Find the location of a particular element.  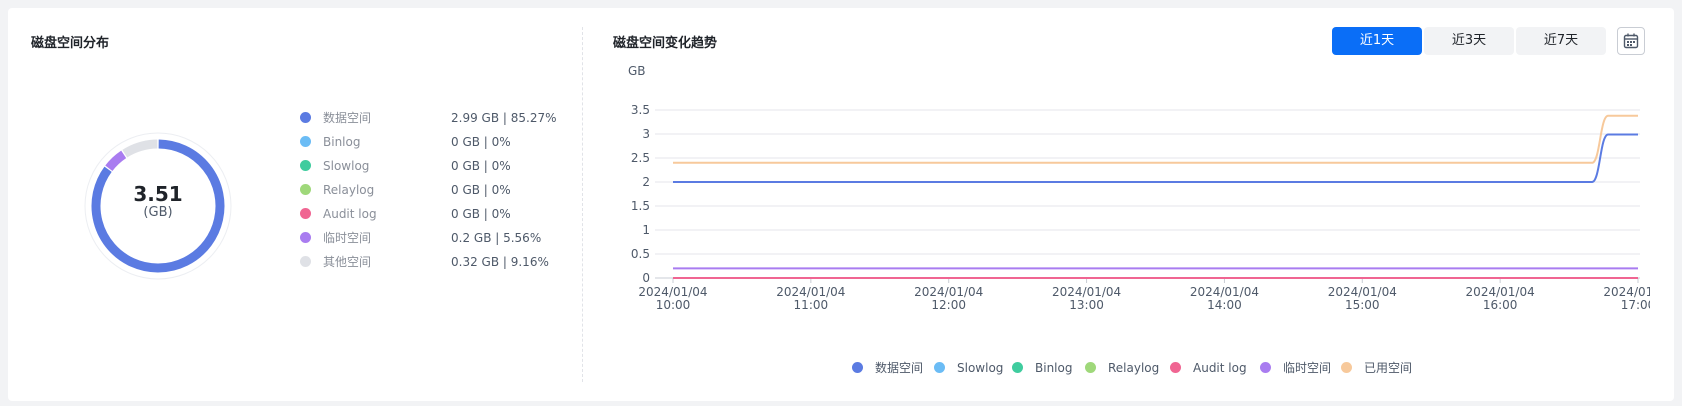

calendar-button is located at coordinates (1631, 41).